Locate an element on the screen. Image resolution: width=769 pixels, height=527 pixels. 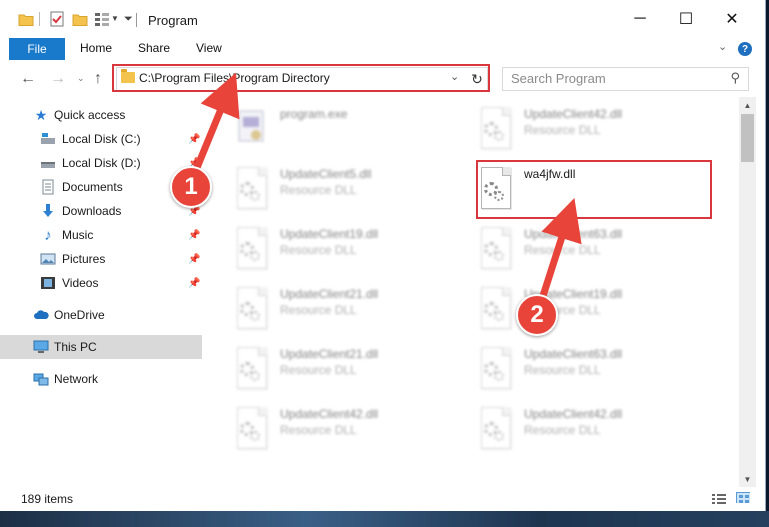
step-badge-2: 2 is located at coordinates (537, 315).